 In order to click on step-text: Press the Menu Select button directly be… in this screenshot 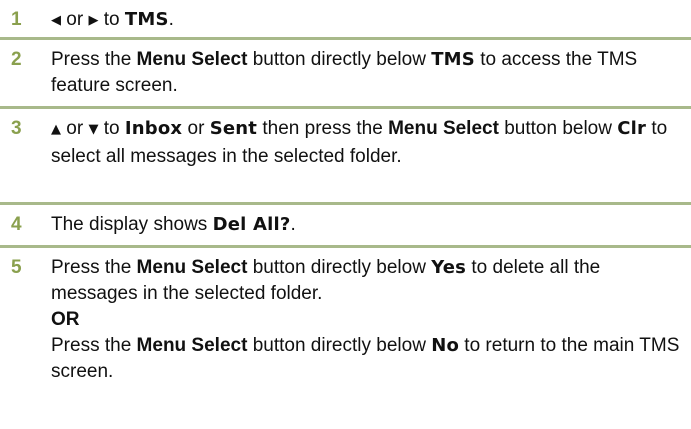, I will do `click(344, 72)`.